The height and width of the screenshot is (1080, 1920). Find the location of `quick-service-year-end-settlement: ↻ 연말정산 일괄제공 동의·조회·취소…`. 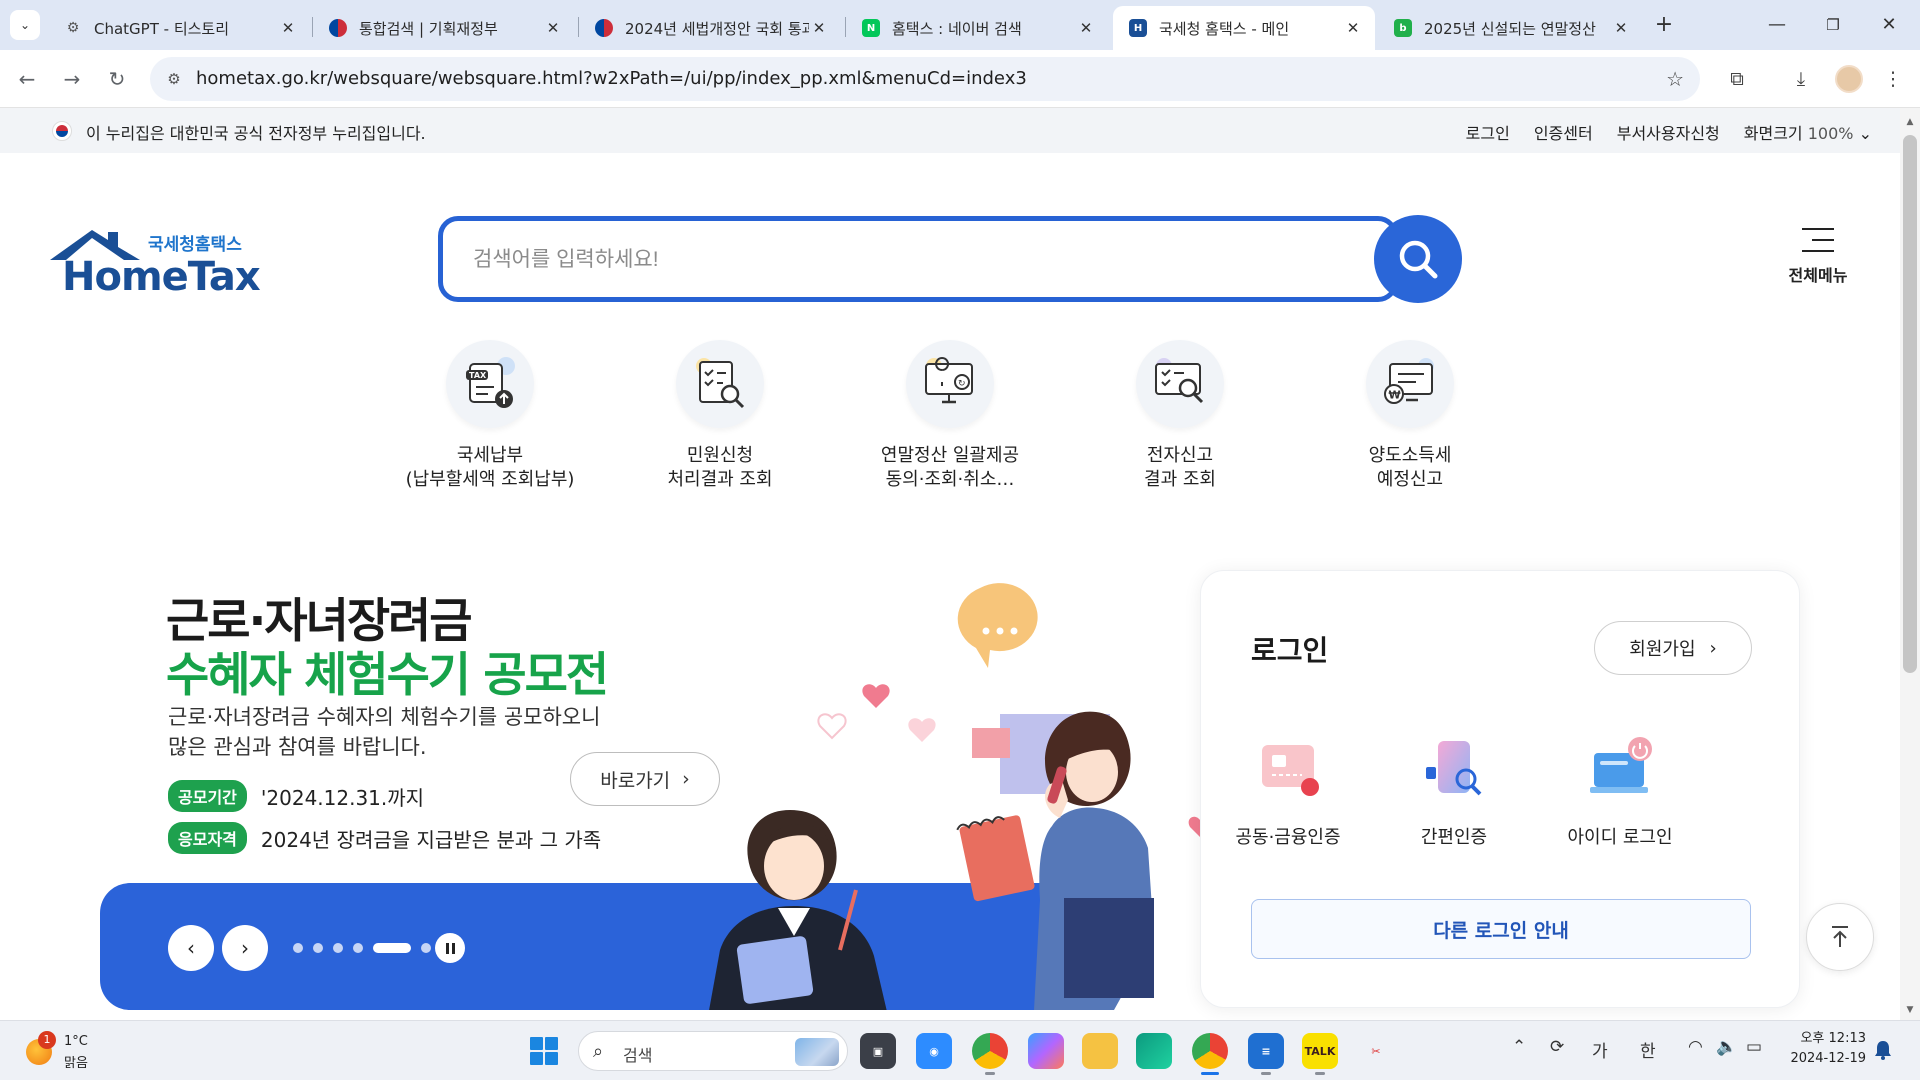

quick-service-year-end-settlement: ↻ 연말정산 일괄제공 동의·조회·취소… is located at coordinates (950, 416).